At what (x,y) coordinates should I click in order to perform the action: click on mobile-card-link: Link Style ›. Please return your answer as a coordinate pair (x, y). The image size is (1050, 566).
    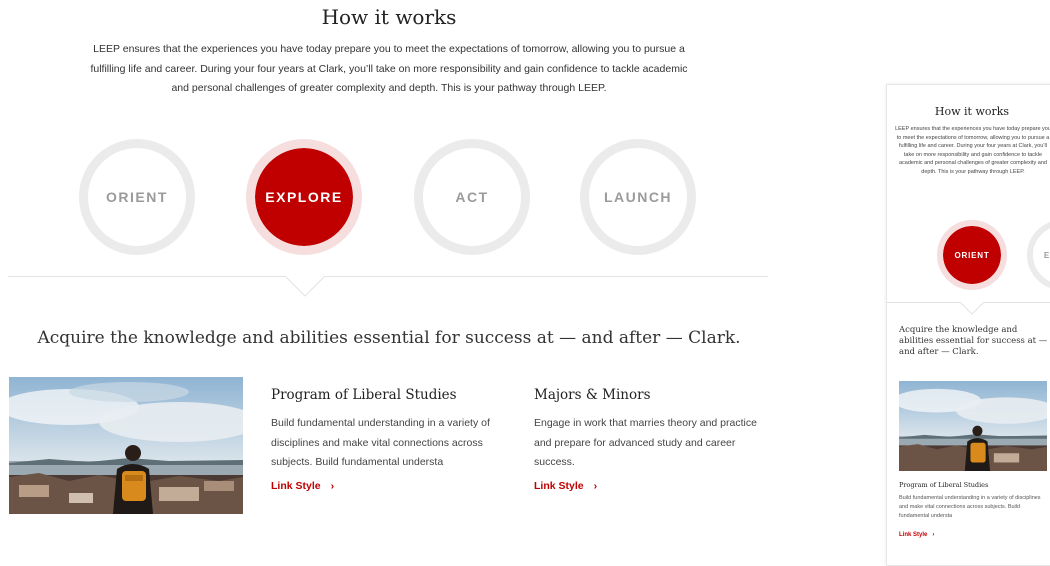
    Looking at the image, I should click on (916, 535).